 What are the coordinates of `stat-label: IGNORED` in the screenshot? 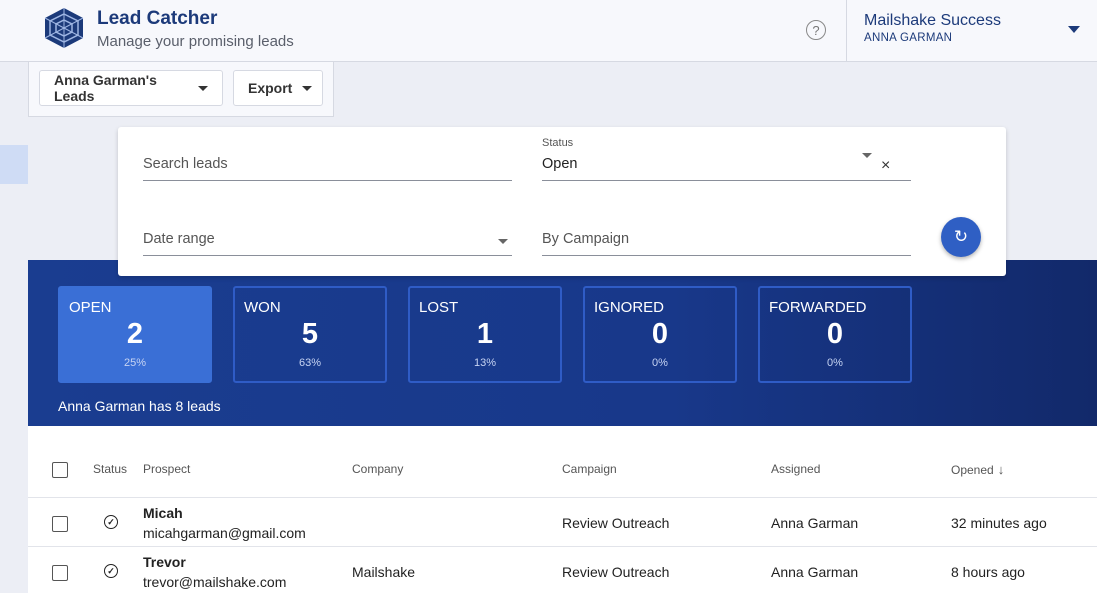 It's located at (629, 307).